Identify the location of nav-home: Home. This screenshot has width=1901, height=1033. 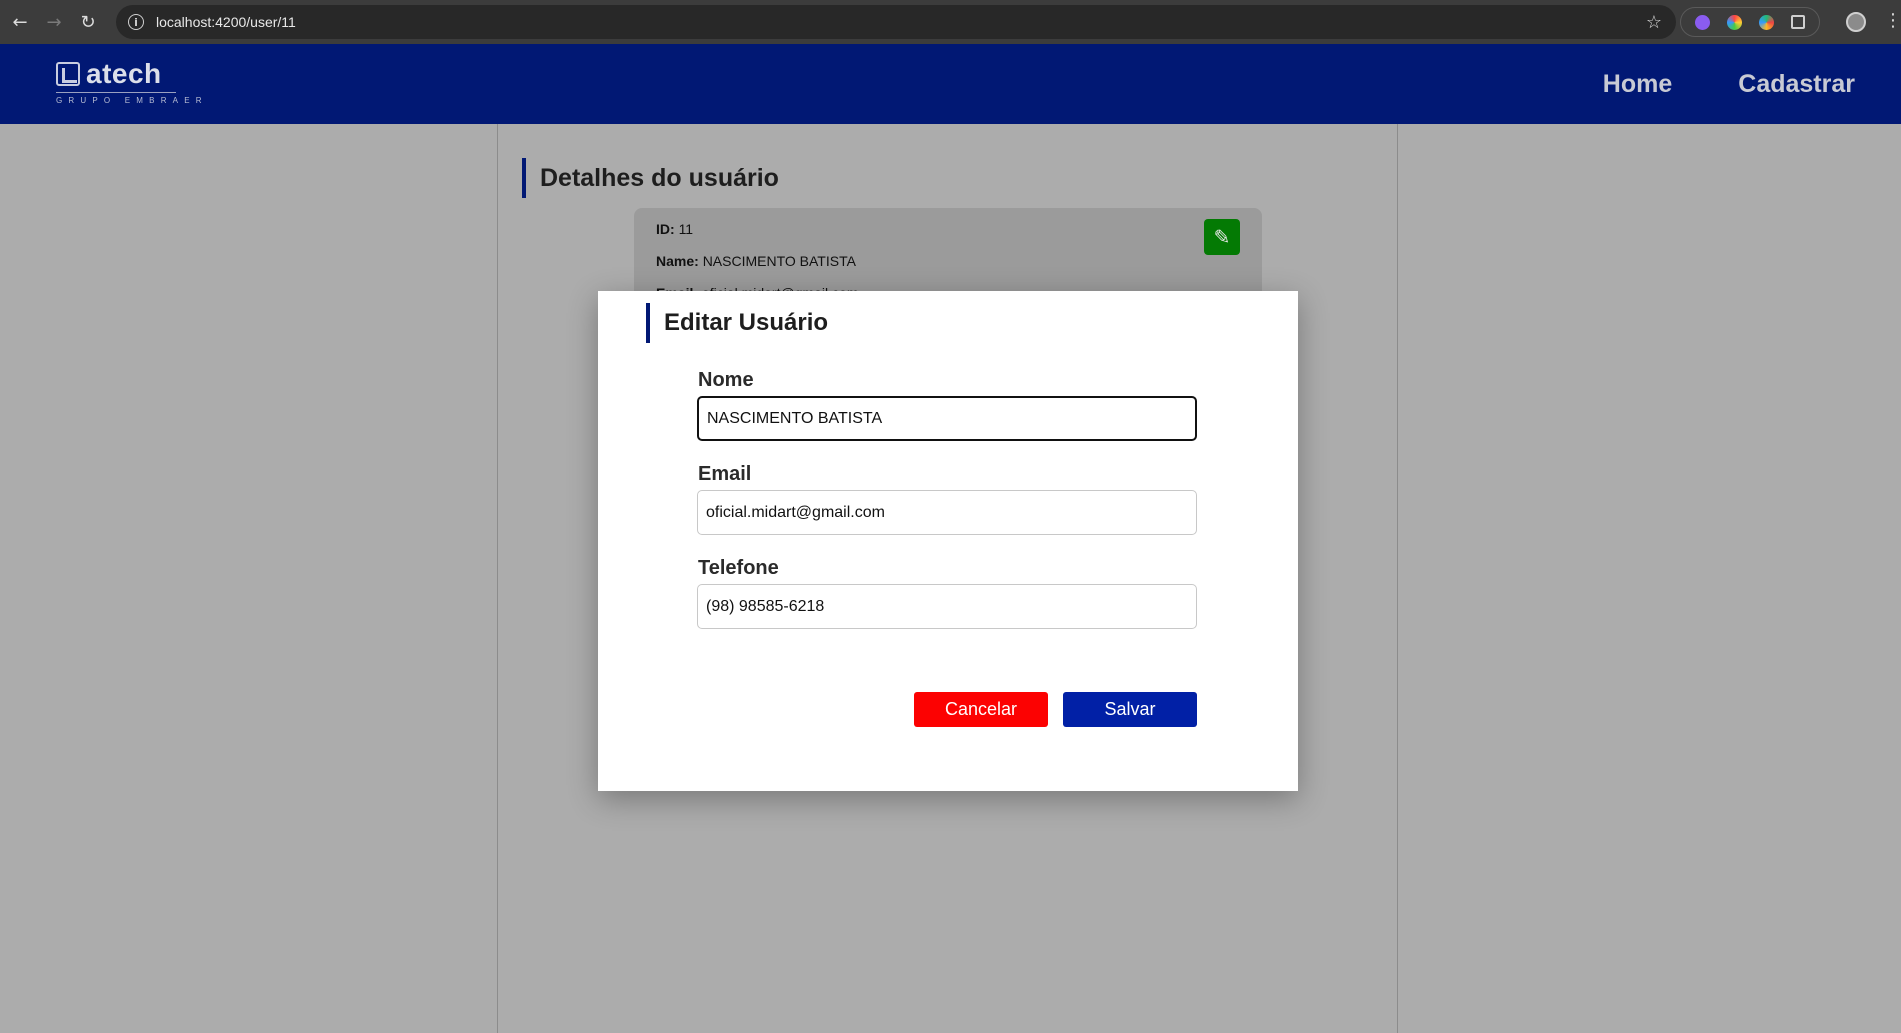
(1637, 84).